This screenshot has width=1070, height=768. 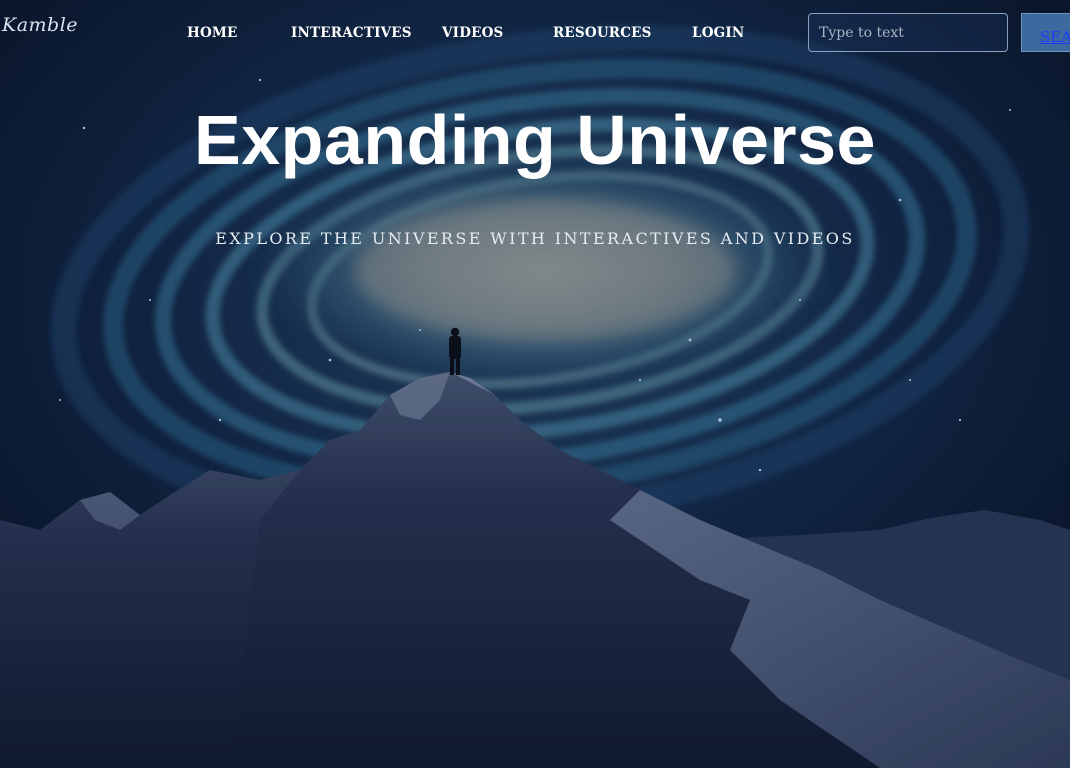 I want to click on site-logo: Kamble, so click(x=40, y=25).